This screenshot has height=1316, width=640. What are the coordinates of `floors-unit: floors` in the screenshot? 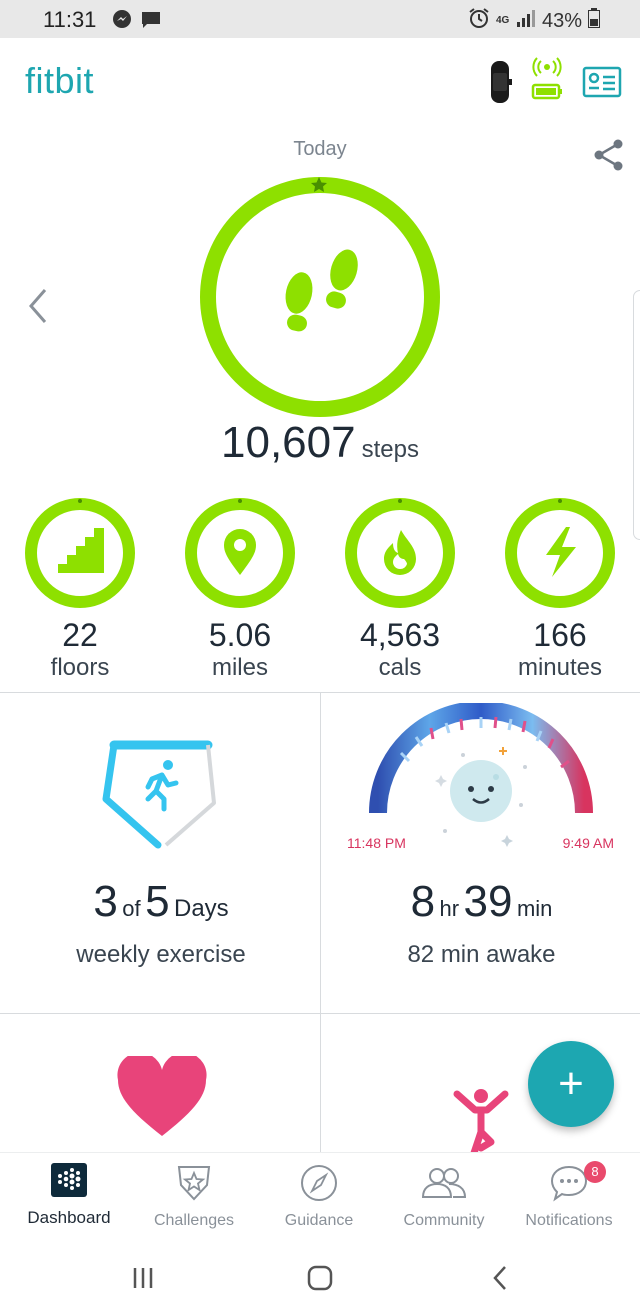 It's located at (80, 667).